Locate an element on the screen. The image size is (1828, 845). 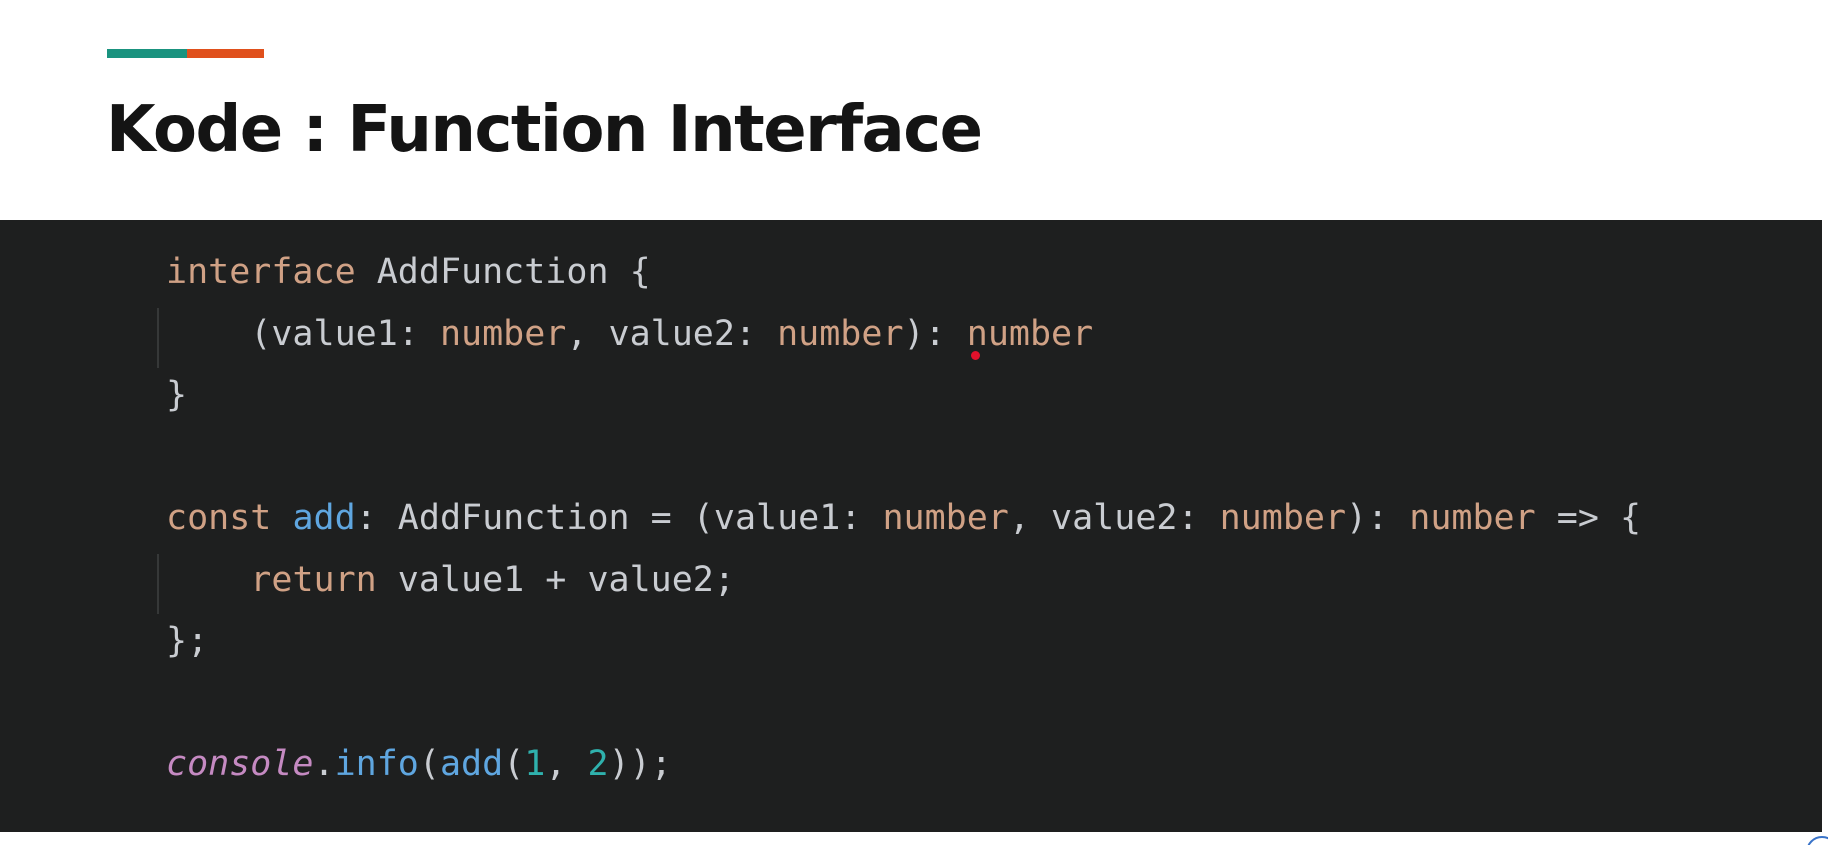
code-text: , is located at coordinates (566, 764).